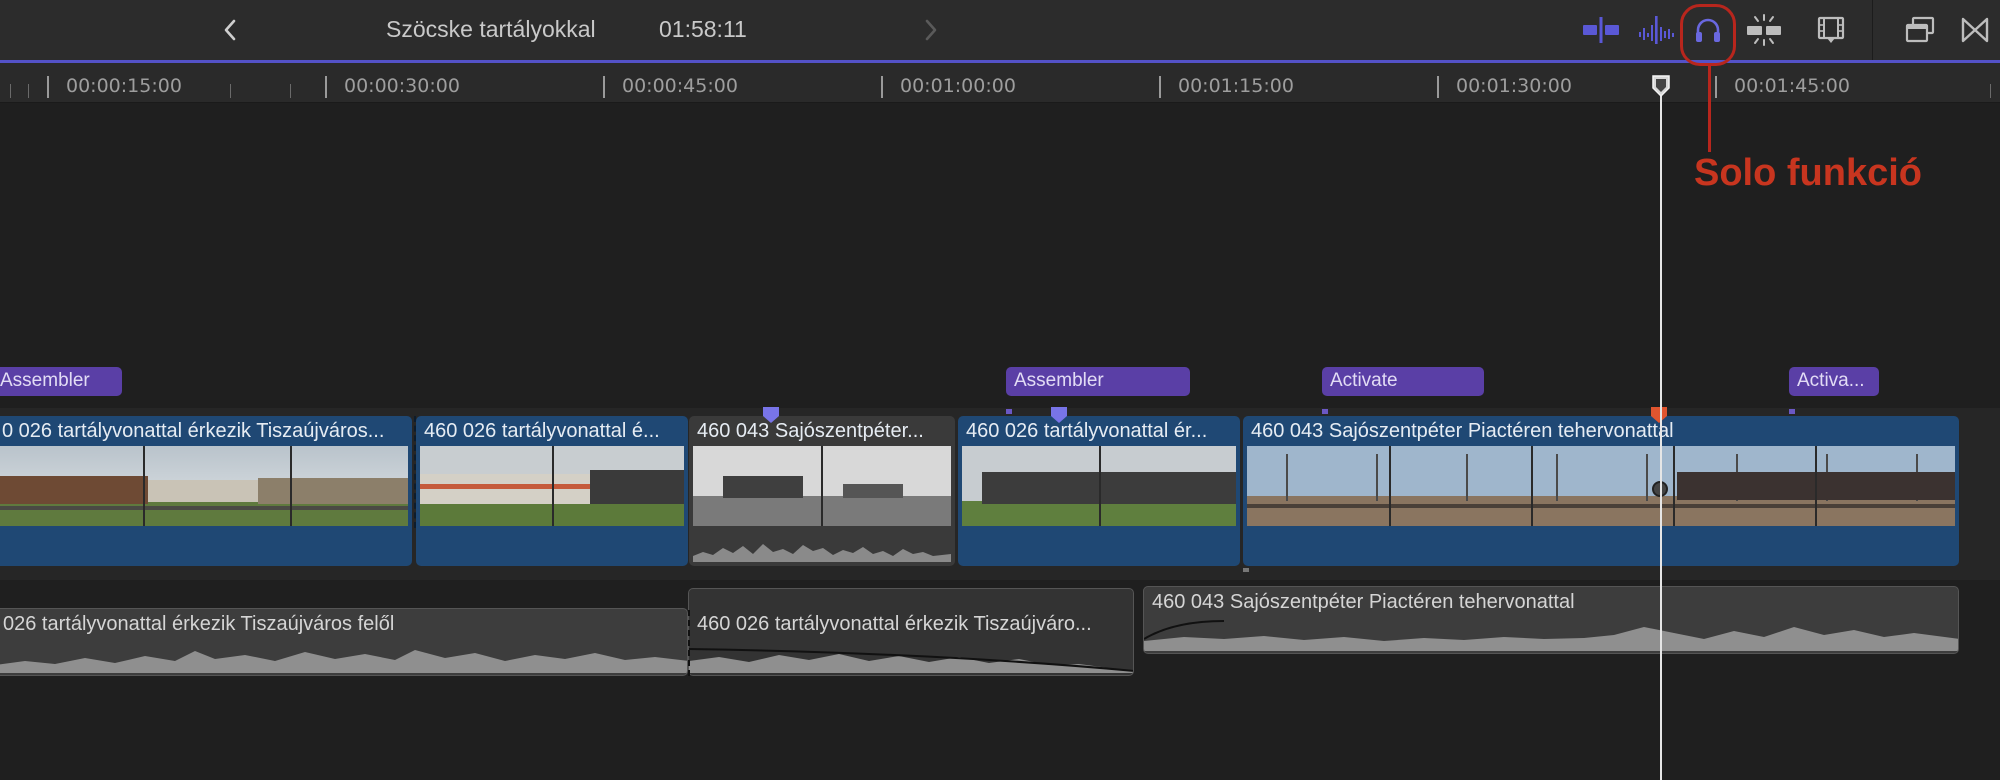 The height and width of the screenshot is (780, 2000). Describe the element at coordinates (1792, 86) in the screenshot. I see `ruler-label: 00:01:45:00` at that location.